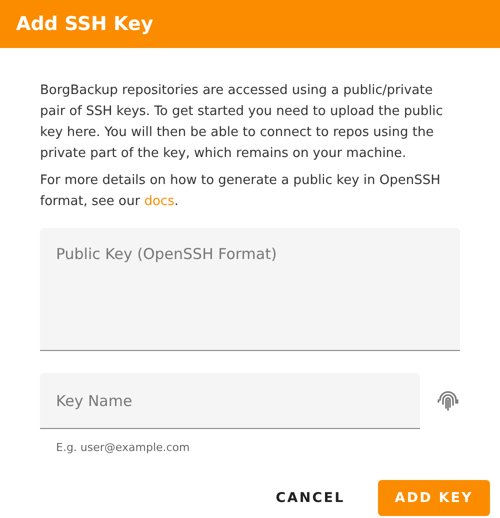  What do you see at coordinates (242, 122) in the screenshot?
I see `intro-paragraph: BorgBackup repositories are accessed using a public/private pair of SSH keys. To get started you need to upload the public key here. You will then be able to connect to repos using the private part of the key, which remains on your machine.` at bounding box center [242, 122].